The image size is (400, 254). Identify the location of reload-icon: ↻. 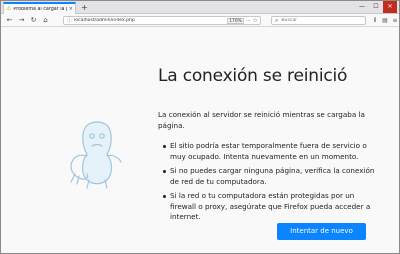
(33, 20).